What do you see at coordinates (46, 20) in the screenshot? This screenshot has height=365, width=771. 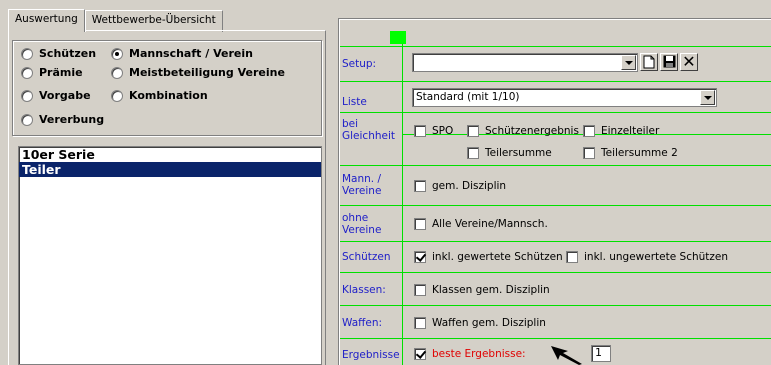 I see `tab-auswertung: Auswertung` at bounding box center [46, 20].